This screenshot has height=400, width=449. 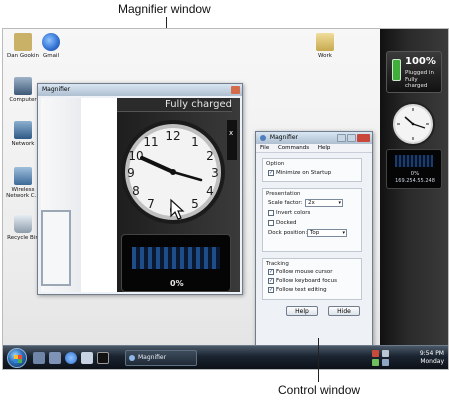 What do you see at coordinates (283, 194) in the screenshot?
I see `group-title: Presentation` at bounding box center [283, 194].